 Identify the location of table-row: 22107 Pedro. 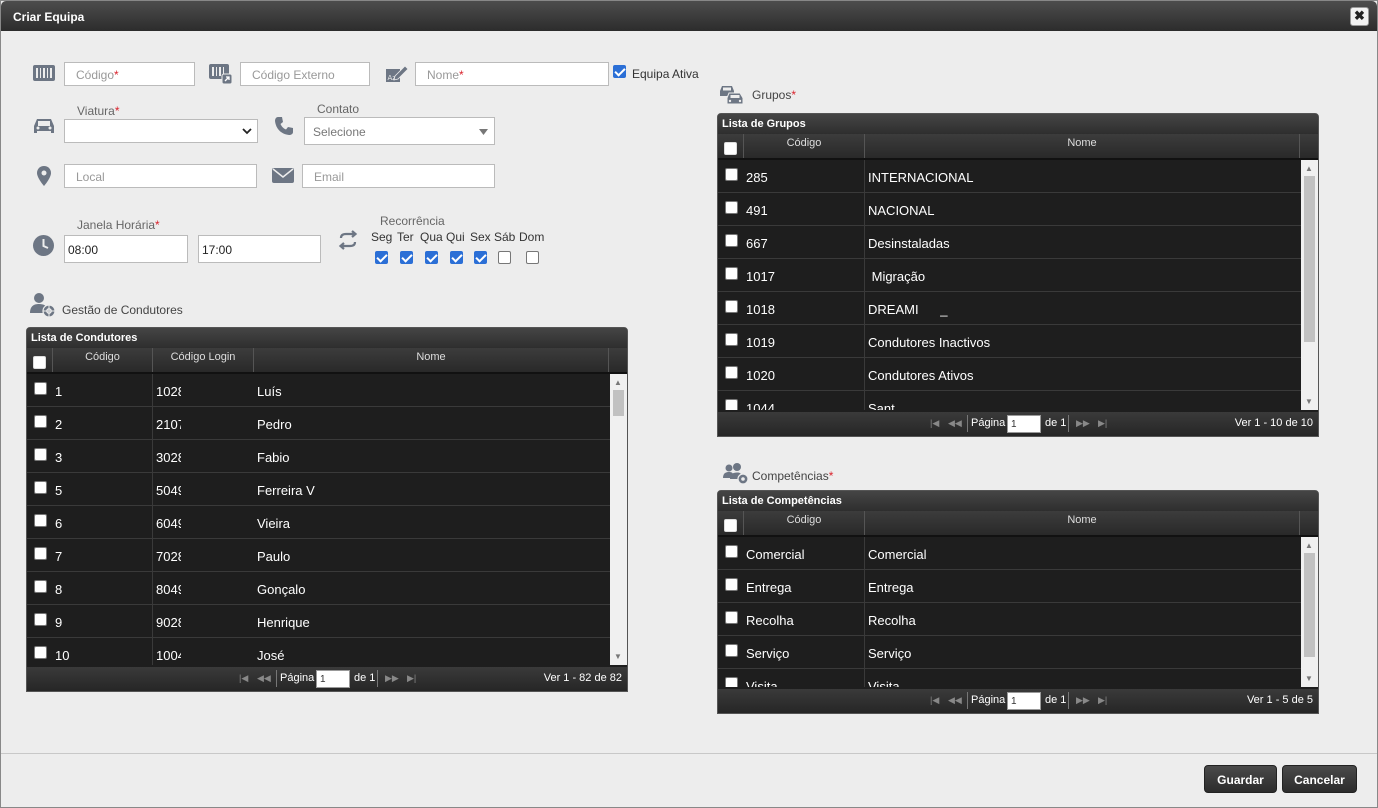
(327, 423).